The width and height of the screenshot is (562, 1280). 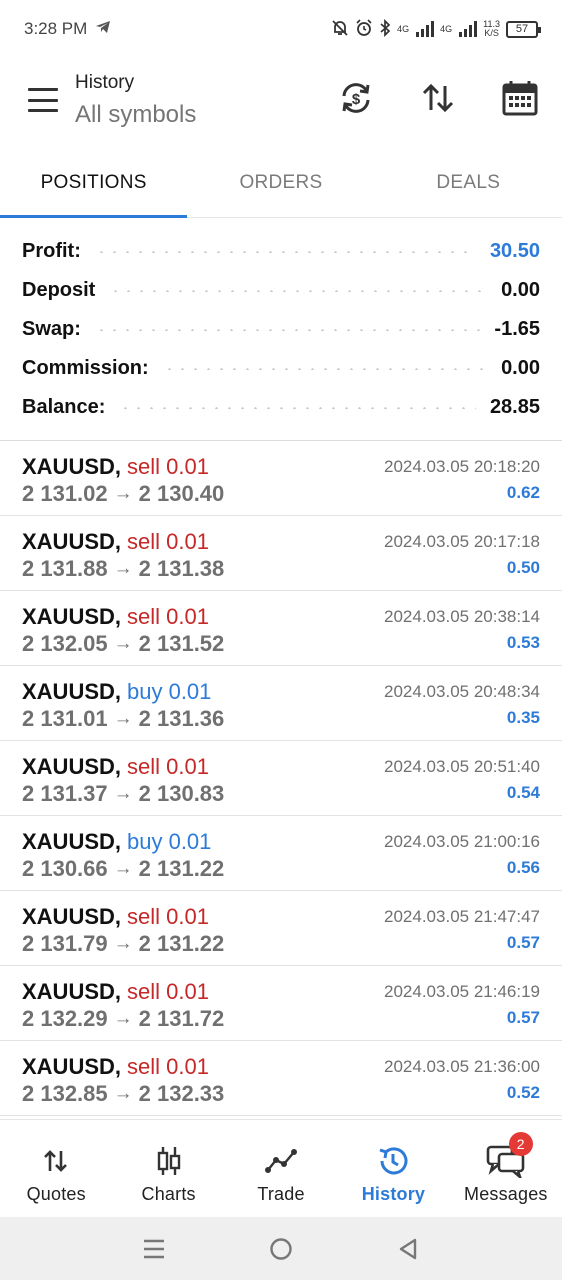 What do you see at coordinates (438, 98) in the screenshot?
I see `sort-icon` at bounding box center [438, 98].